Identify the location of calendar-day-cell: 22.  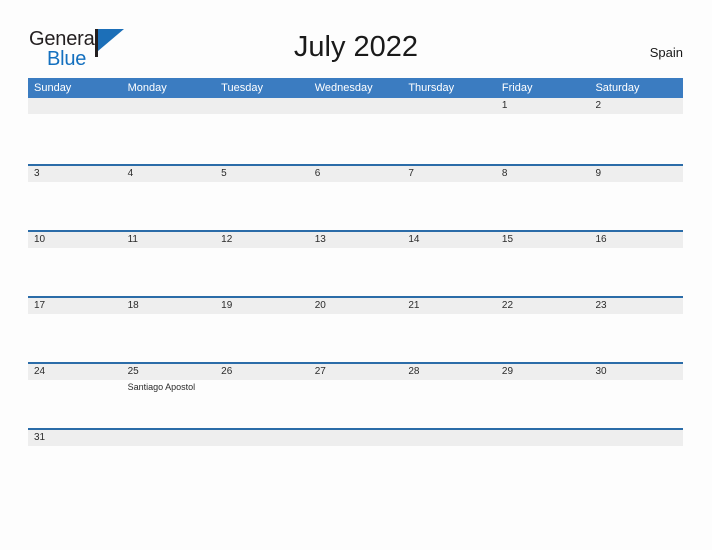
(542, 330).